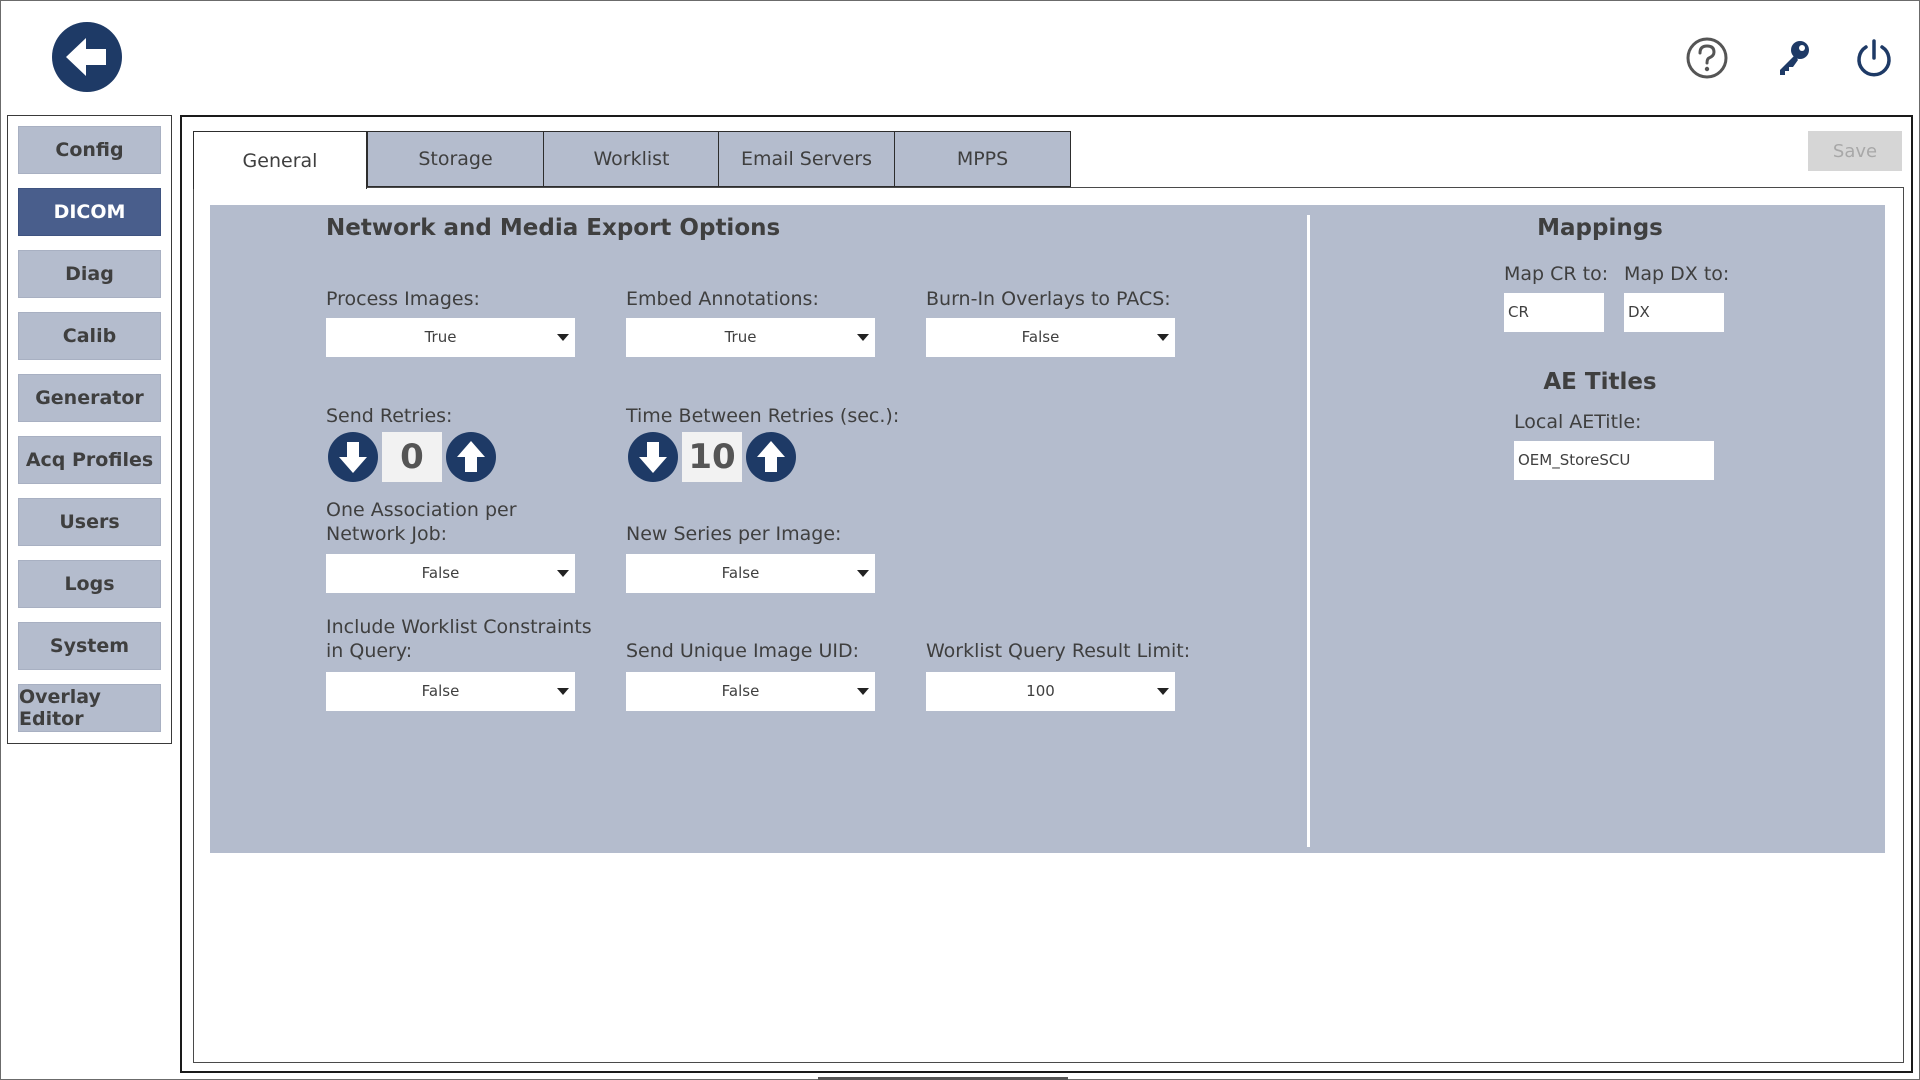 This screenshot has width=1920, height=1080. What do you see at coordinates (1677, 274) in the screenshot?
I see `map-dx-label: Map DX to:` at bounding box center [1677, 274].